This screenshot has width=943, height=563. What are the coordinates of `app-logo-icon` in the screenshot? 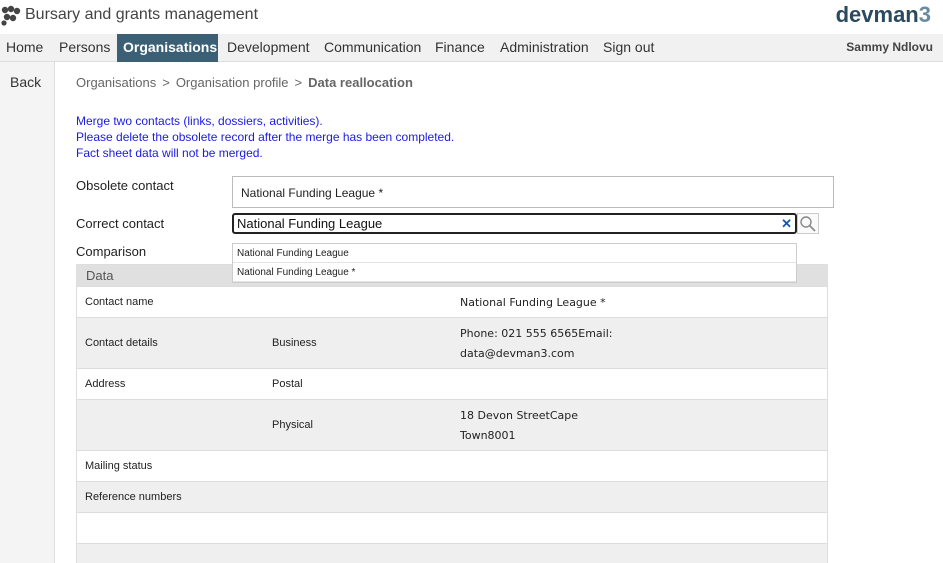 It's located at (11, 15).